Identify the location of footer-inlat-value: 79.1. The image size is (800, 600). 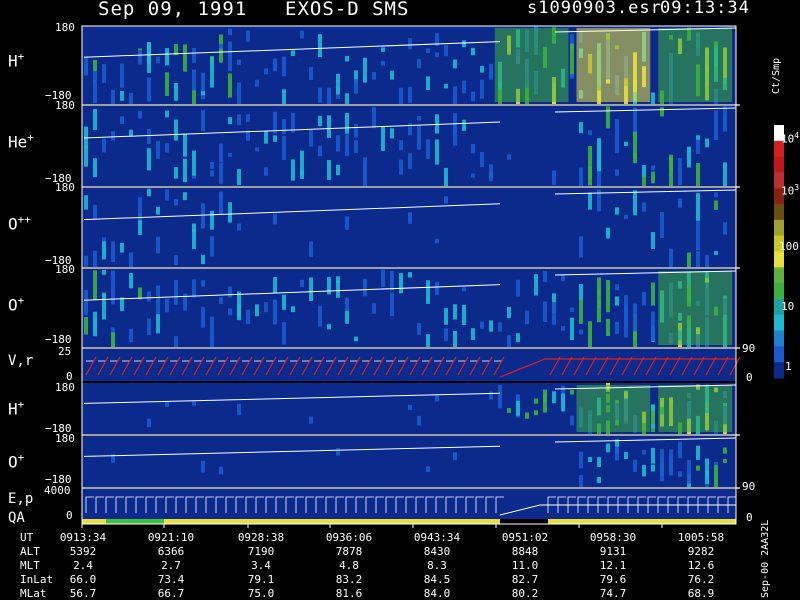
(261, 579).